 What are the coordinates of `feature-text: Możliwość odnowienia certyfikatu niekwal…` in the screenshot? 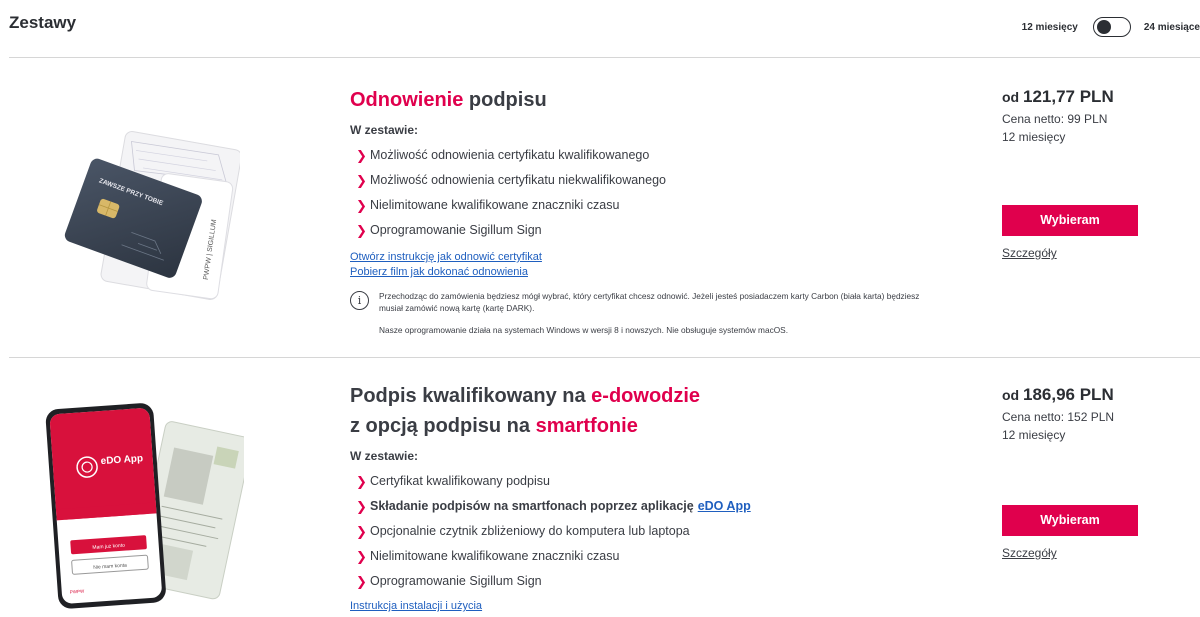 It's located at (518, 180).